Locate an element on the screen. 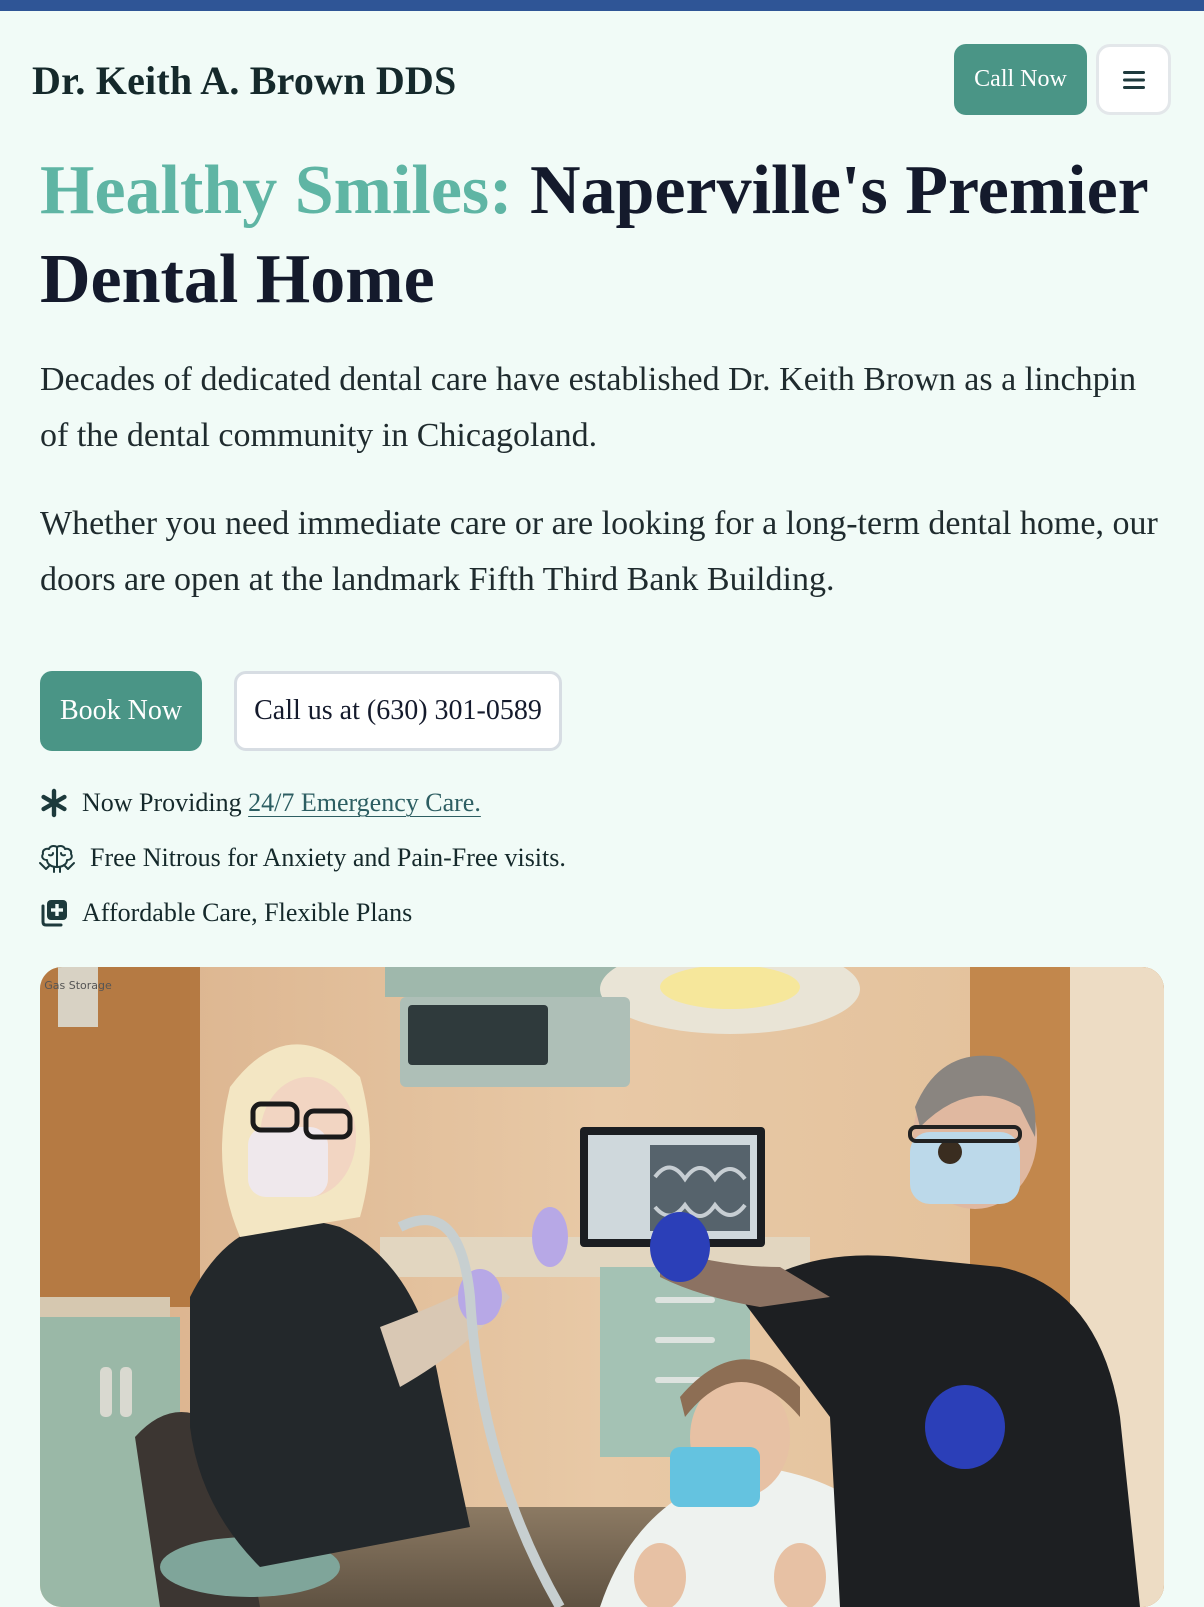 This screenshot has width=1204, height=1607. hamburger-menu-icon is located at coordinates (1133, 79).